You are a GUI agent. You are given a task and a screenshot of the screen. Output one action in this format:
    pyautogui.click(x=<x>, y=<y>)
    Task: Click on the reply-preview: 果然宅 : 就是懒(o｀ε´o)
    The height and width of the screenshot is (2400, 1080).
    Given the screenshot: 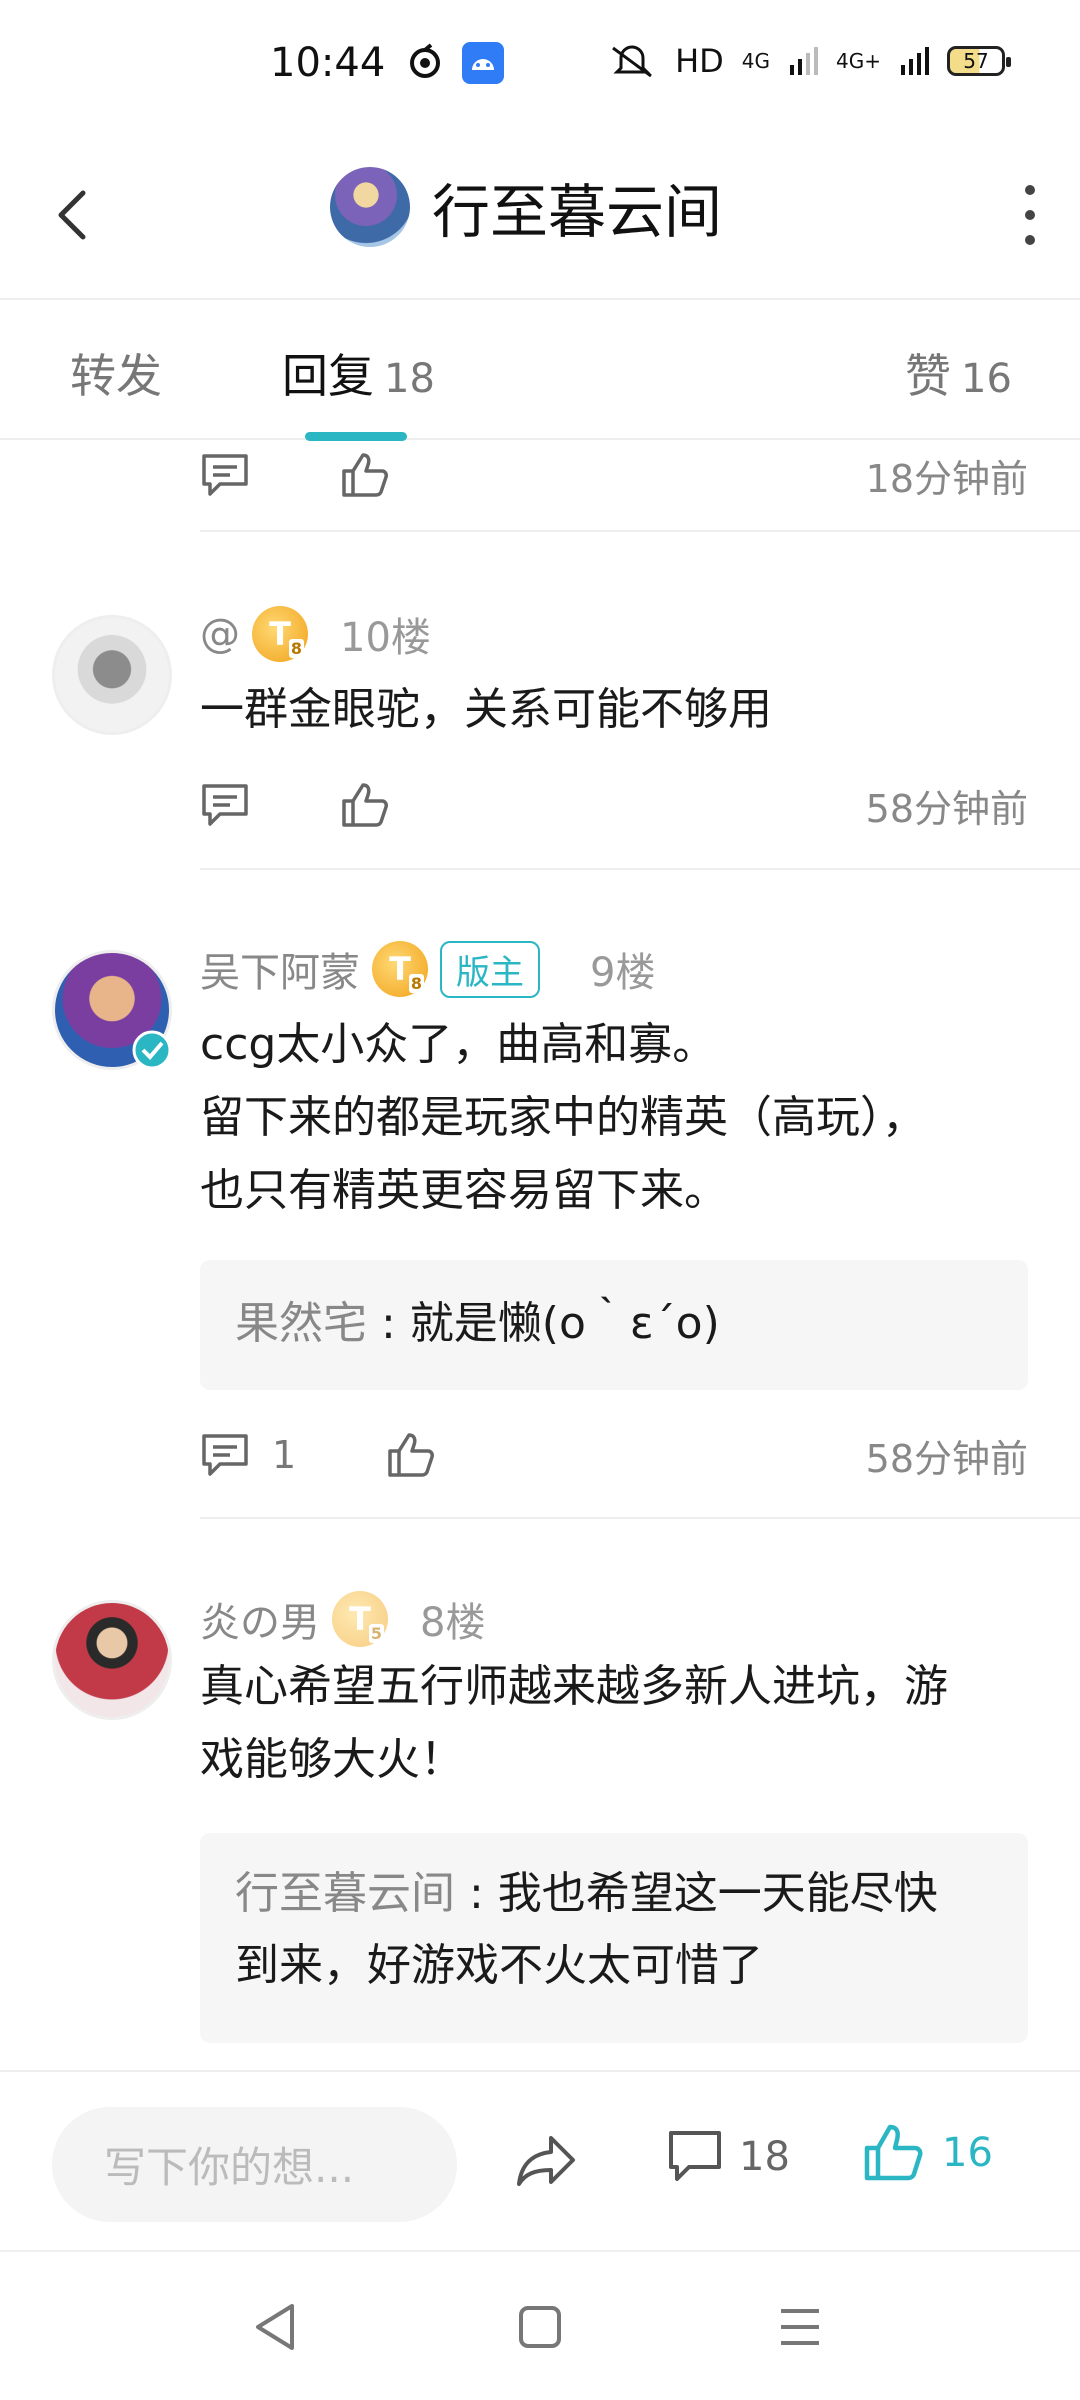 What is the action you would take?
    pyautogui.click(x=614, y=1325)
    